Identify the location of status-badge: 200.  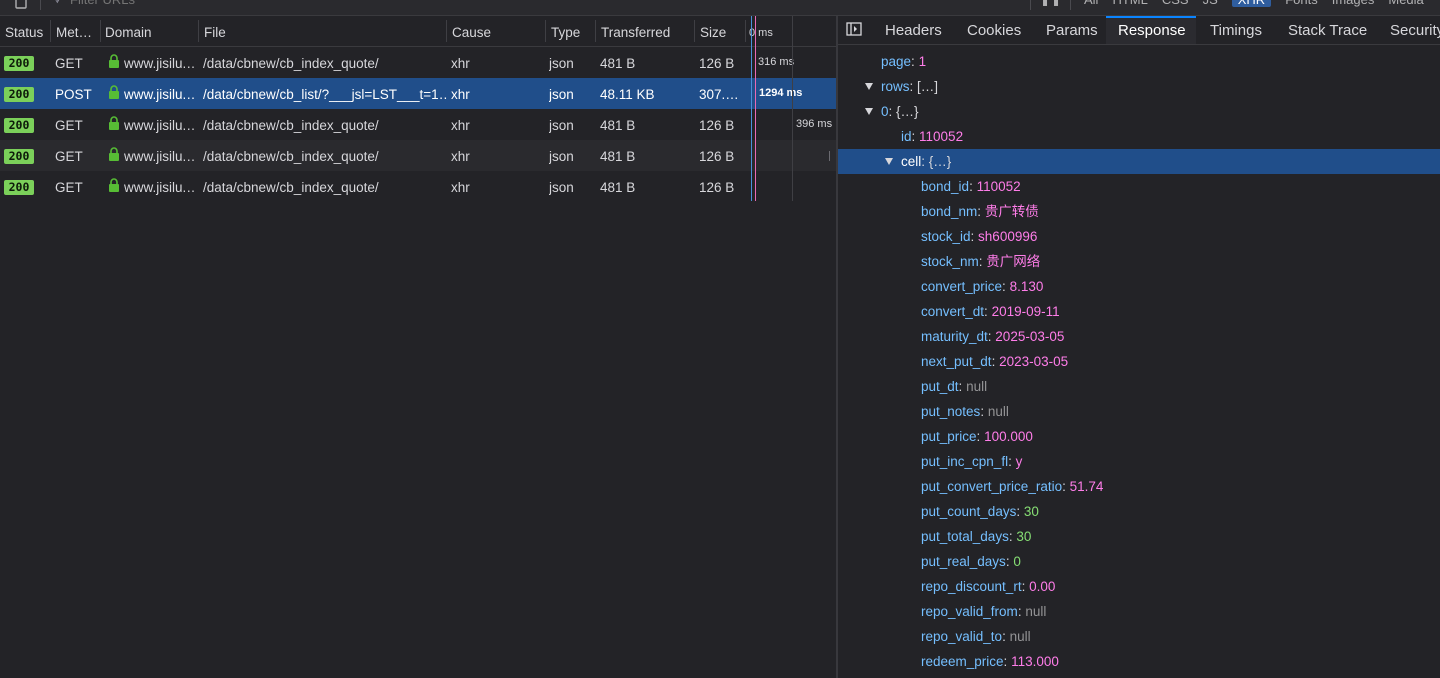
(19, 125).